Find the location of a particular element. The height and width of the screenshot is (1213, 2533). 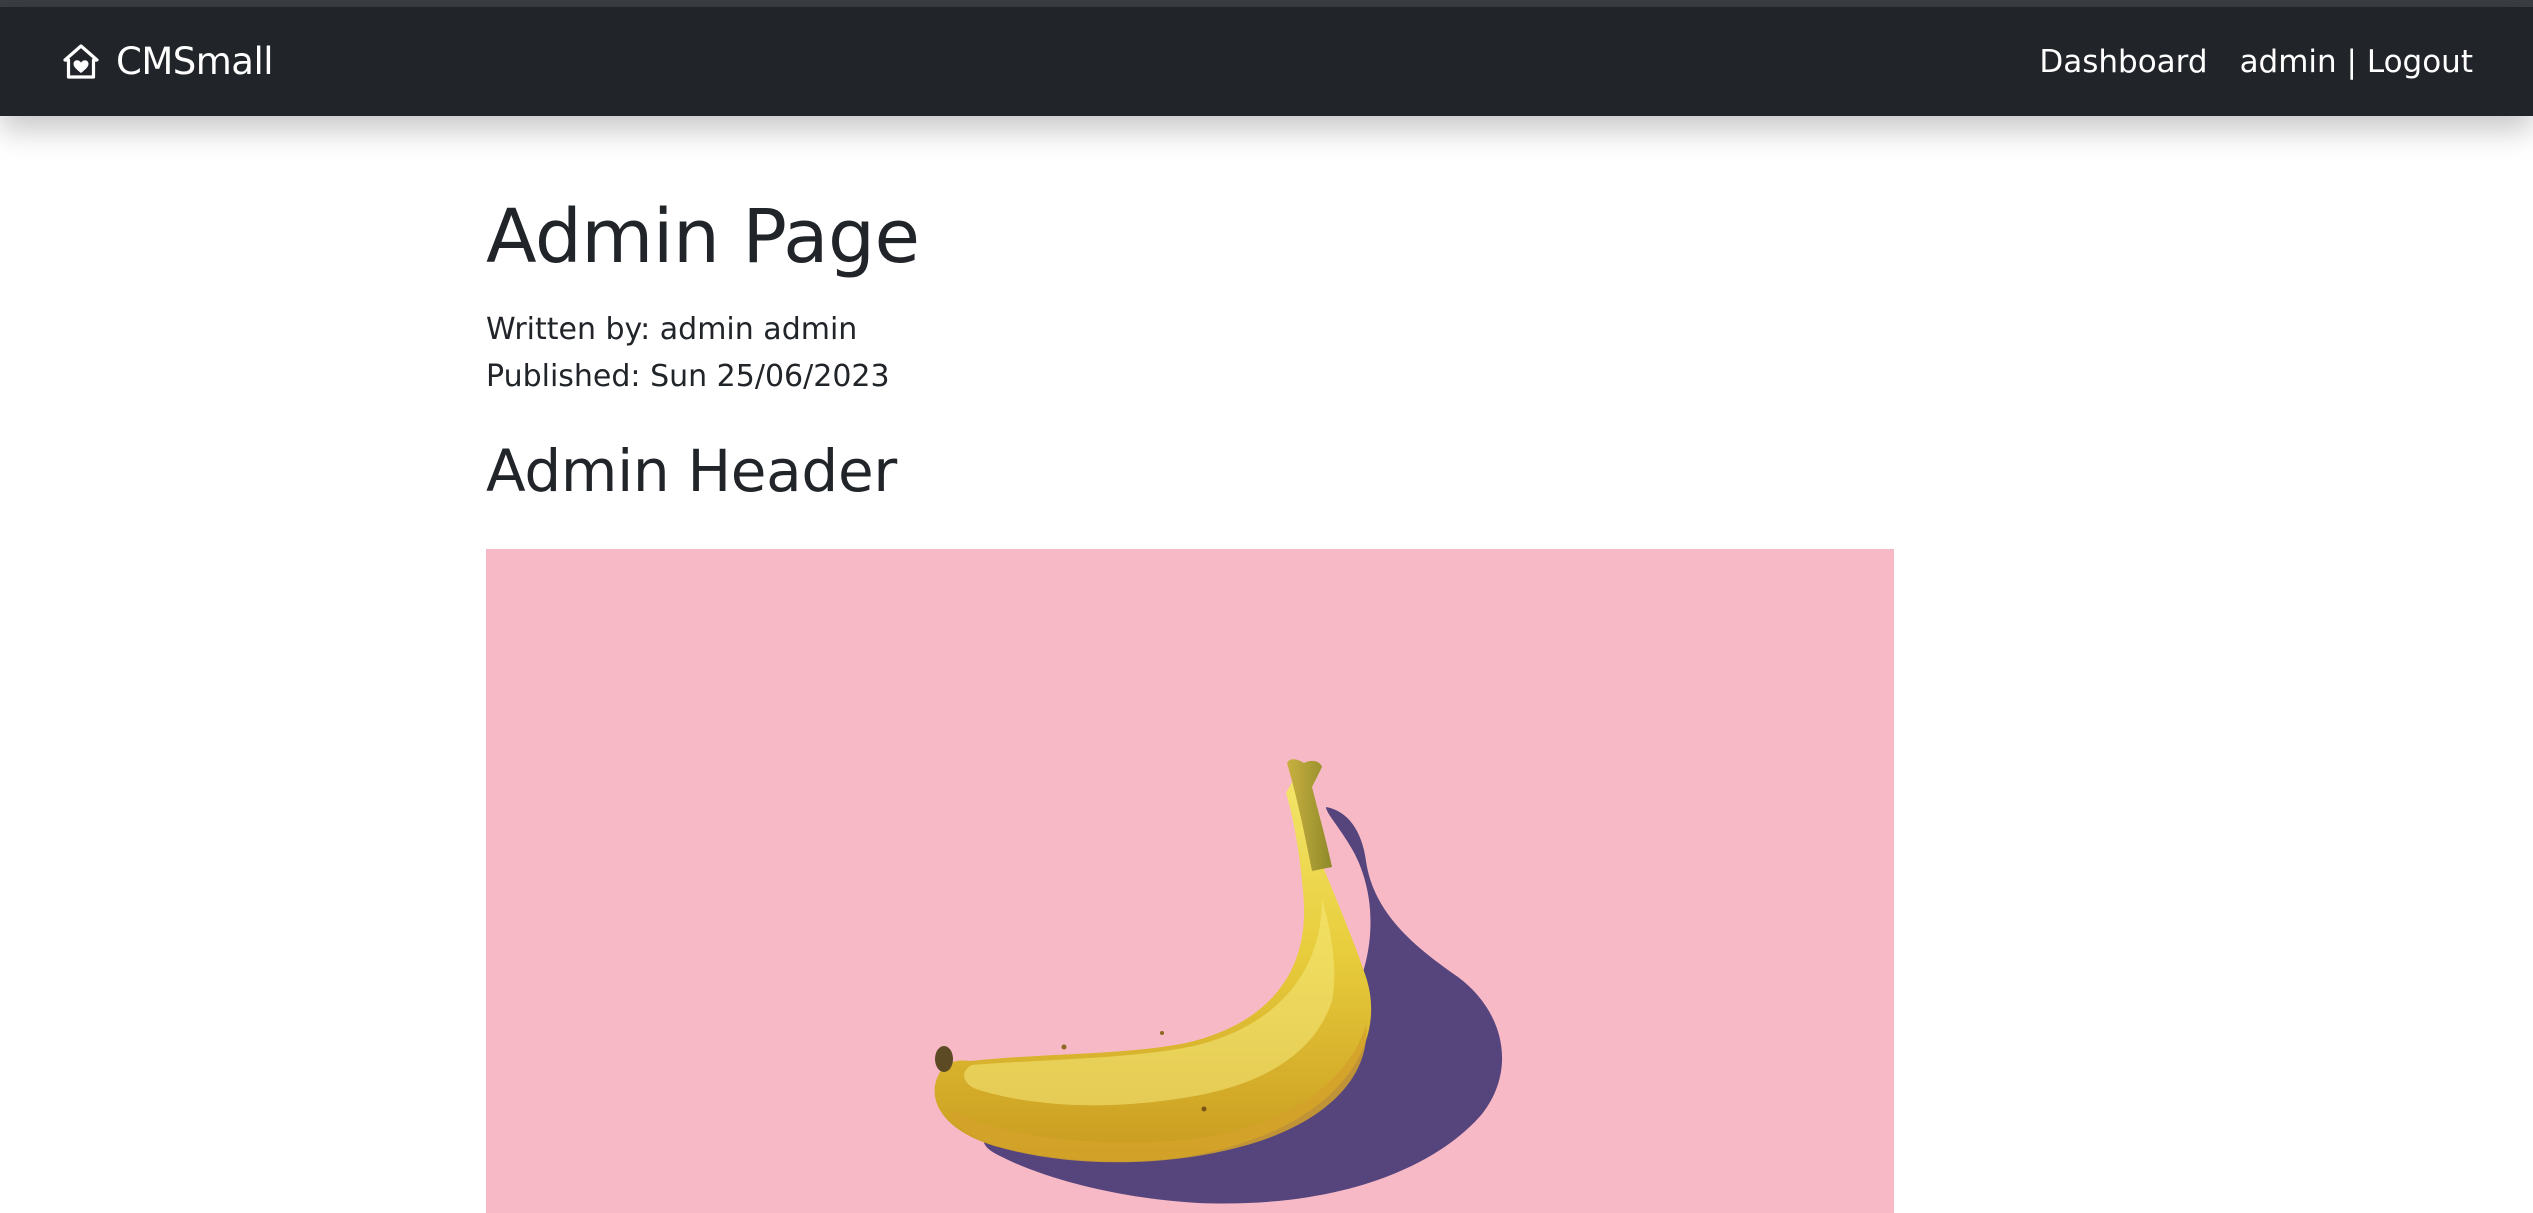

author-line: Written by: admin admin is located at coordinates (672, 329).